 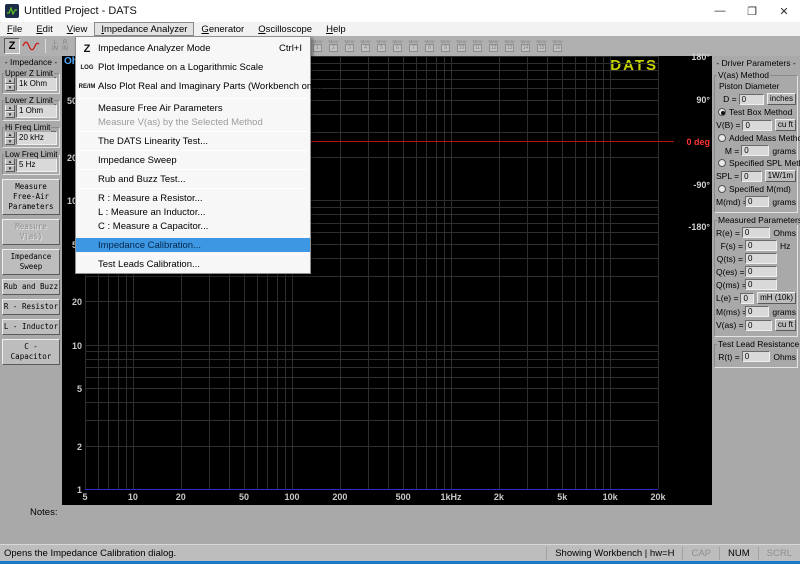 I want to click on unit-1w-1m: 1W/1m, so click(x=780, y=176).